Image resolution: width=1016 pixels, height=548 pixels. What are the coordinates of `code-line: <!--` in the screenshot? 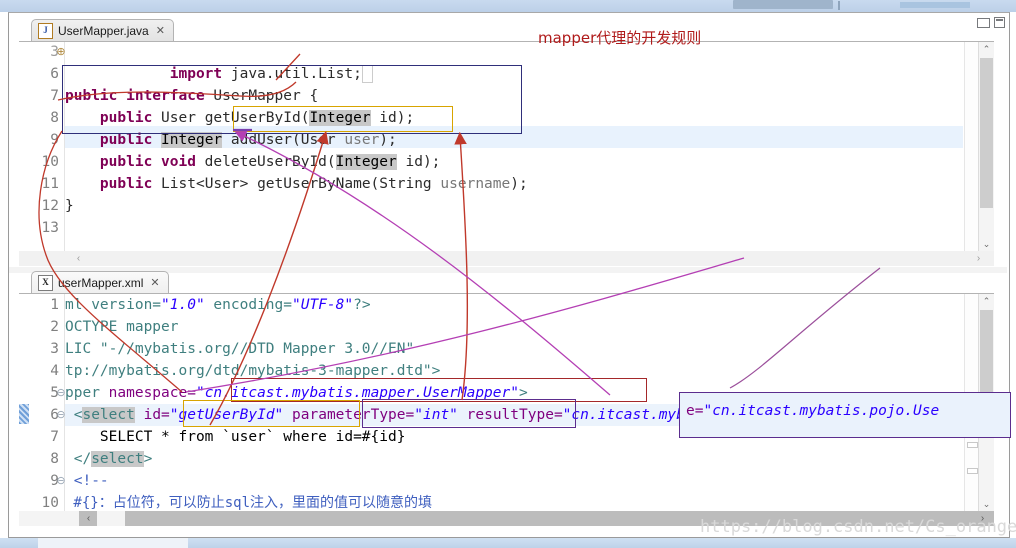 It's located at (87, 481).